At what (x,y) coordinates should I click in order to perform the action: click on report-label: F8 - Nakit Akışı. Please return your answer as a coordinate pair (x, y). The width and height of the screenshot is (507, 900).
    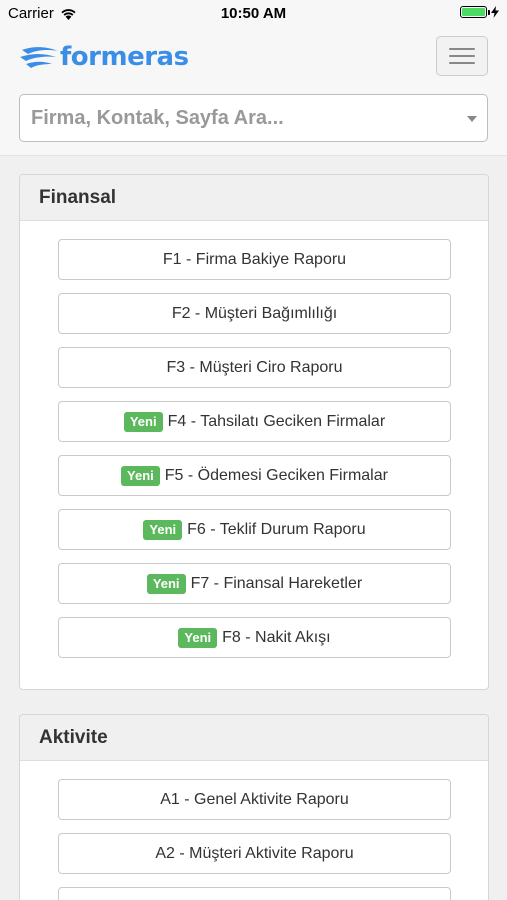
    Looking at the image, I should click on (276, 637).